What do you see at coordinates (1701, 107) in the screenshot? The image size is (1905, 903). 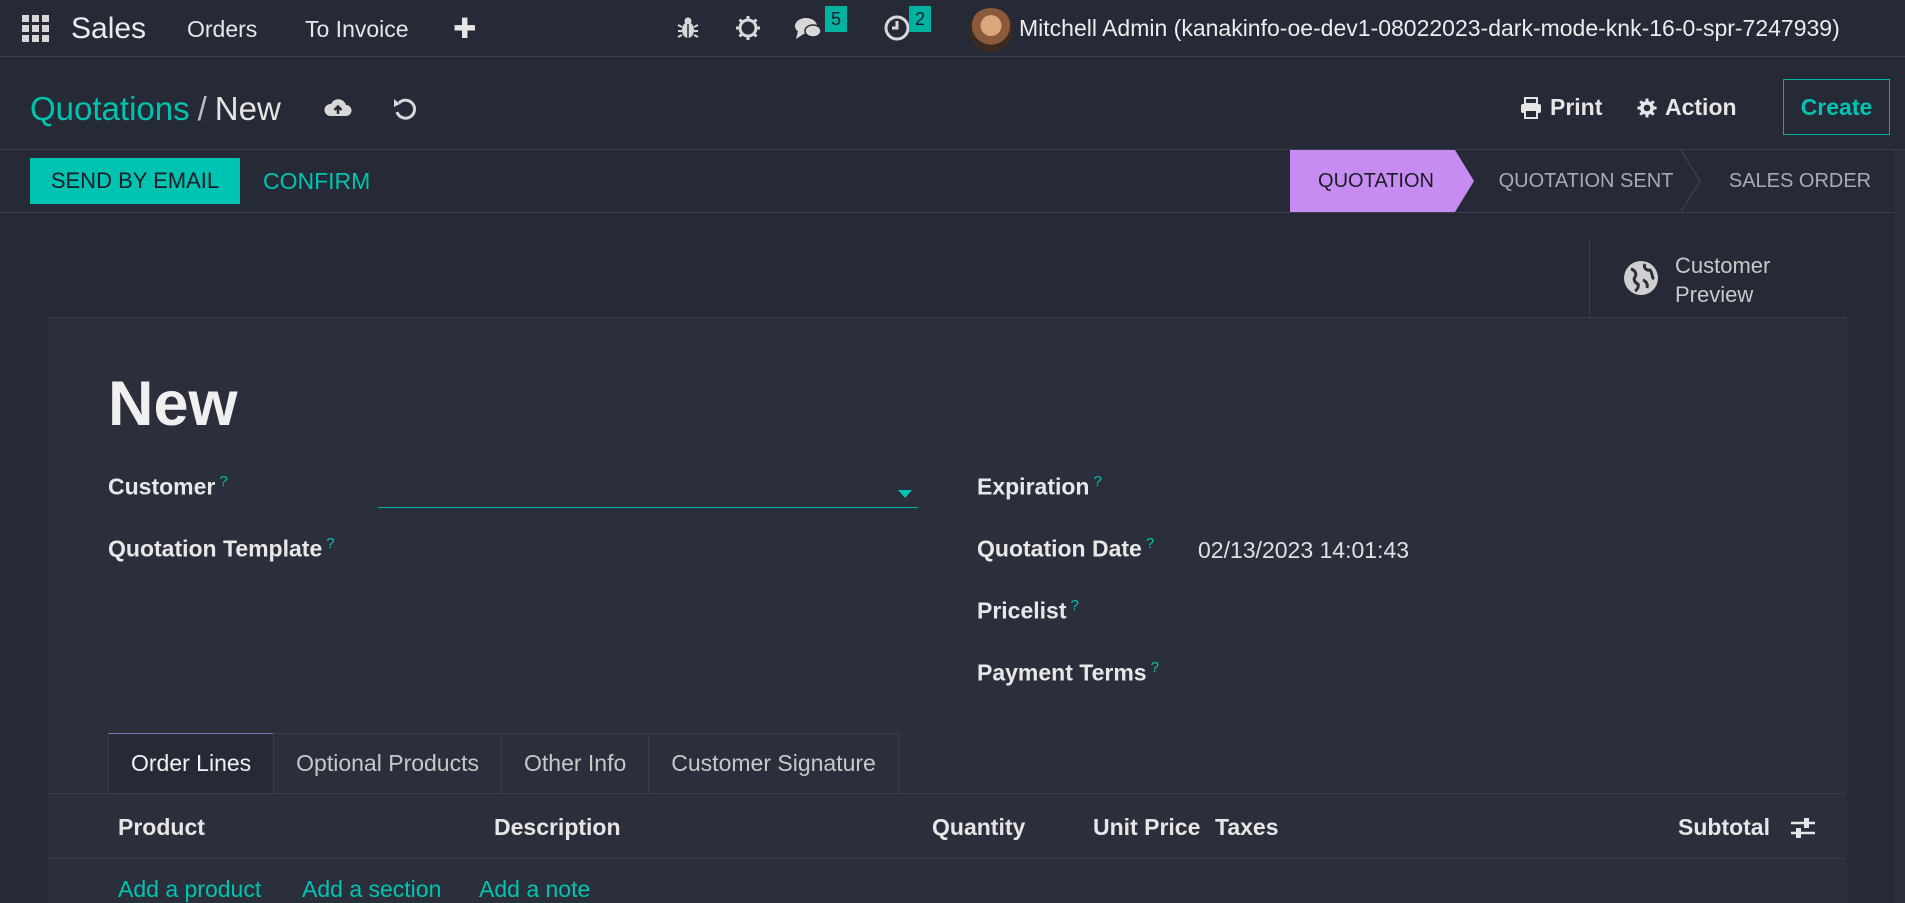 I see `action-label: Action` at bounding box center [1701, 107].